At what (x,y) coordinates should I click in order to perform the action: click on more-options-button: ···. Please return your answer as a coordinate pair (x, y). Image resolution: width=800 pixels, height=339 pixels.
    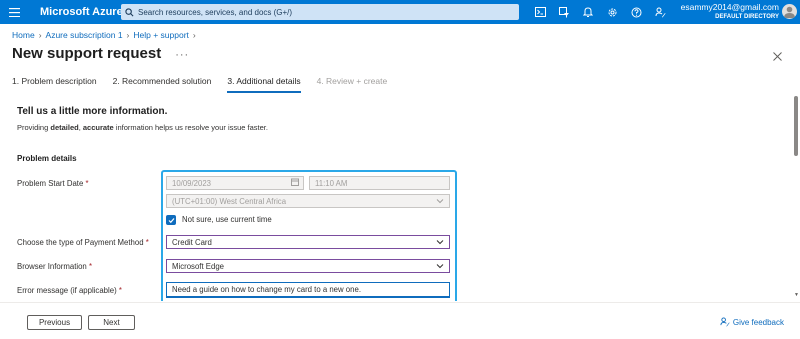
    Looking at the image, I should click on (182, 55).